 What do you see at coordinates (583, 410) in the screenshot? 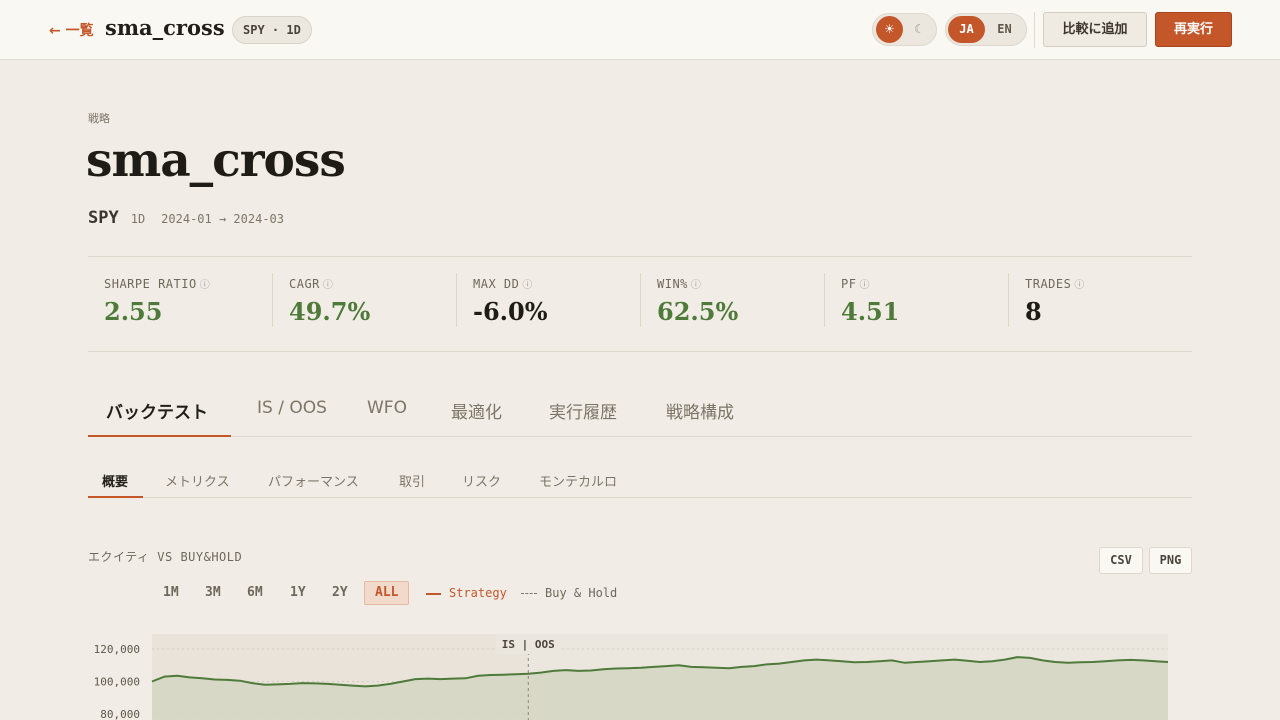
I see `tab-4: 実行履歴` at bounding box center [583, 410].